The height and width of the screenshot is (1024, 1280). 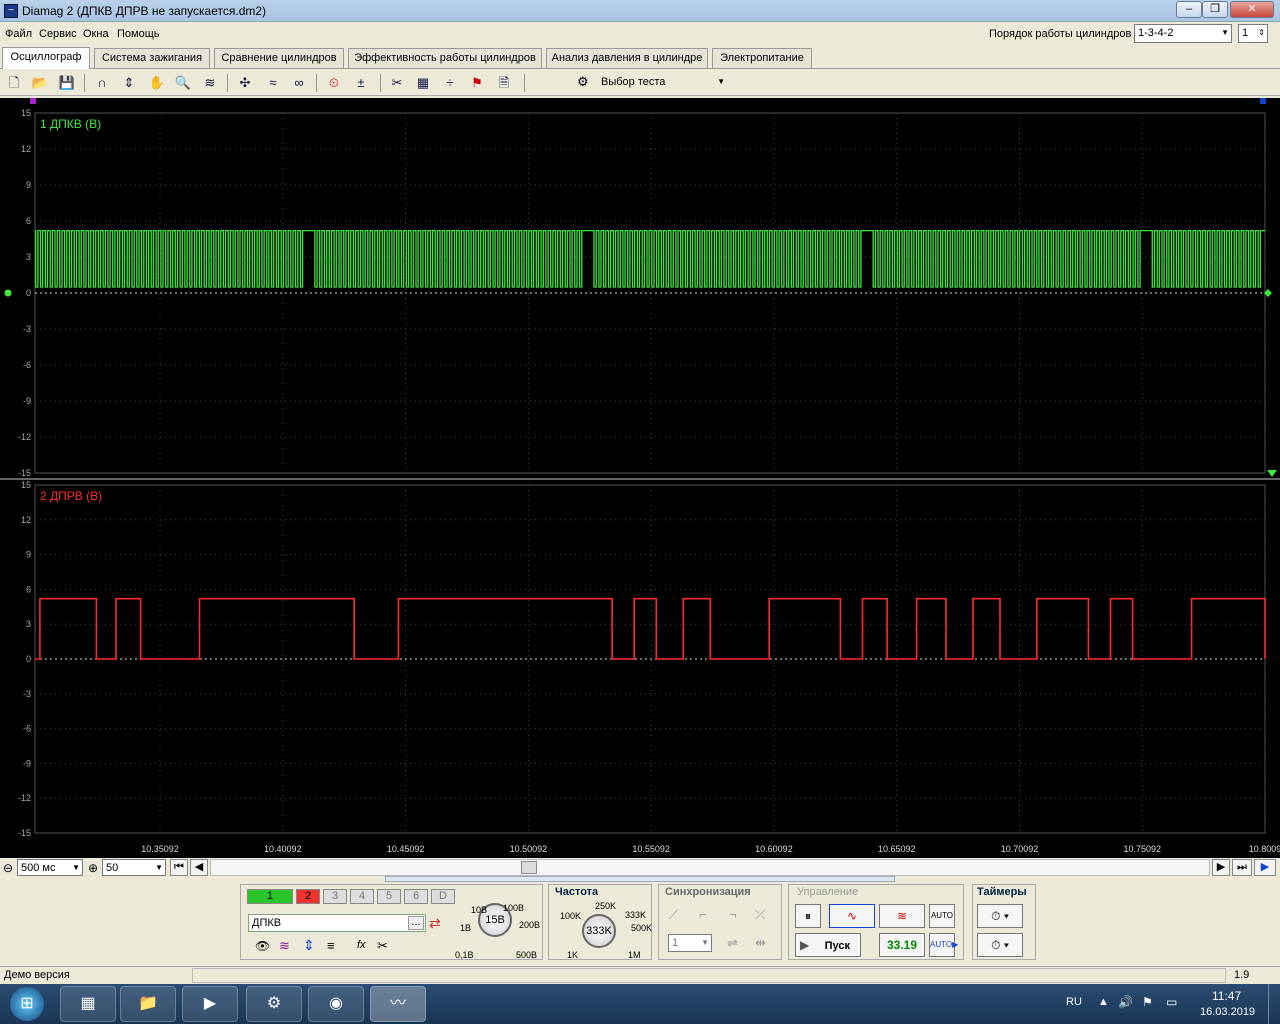 What do you see at coordinates (760, 943) in the screenshot?
I see `sync-offset-icon: ⇹` at bounding box center [760, 943].